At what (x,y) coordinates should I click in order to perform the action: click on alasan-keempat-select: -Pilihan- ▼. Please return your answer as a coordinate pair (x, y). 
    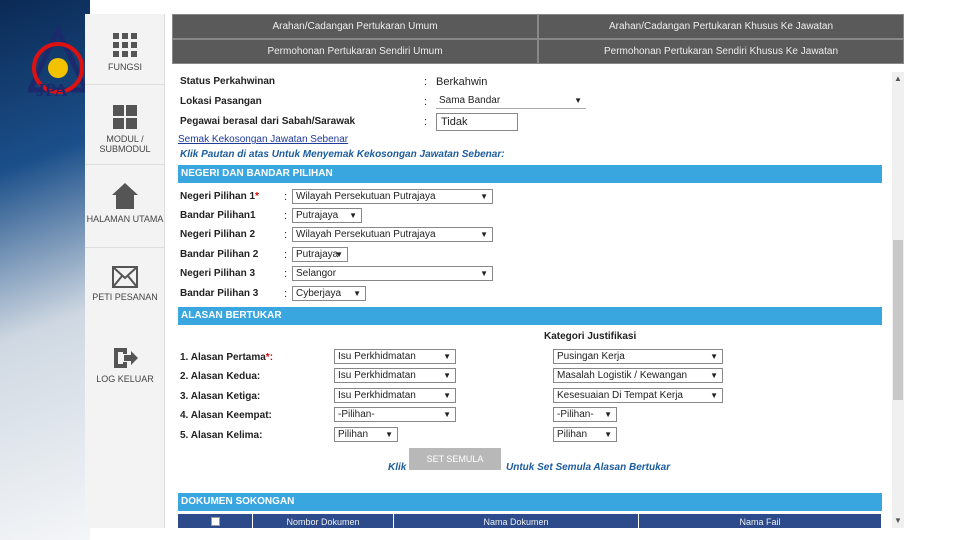
    Looking at the image, I should click on (395, 414).